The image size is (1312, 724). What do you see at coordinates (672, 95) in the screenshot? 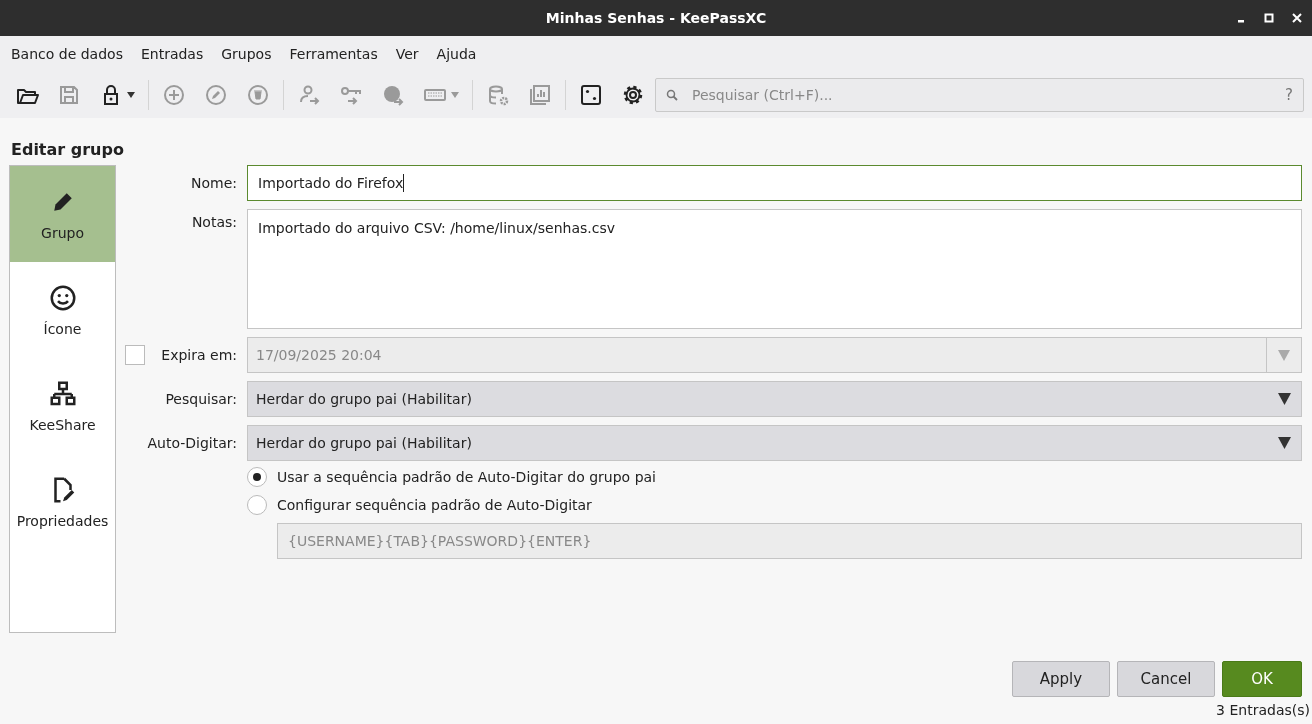
I see `search-icon` at bounding box center [672, 95].